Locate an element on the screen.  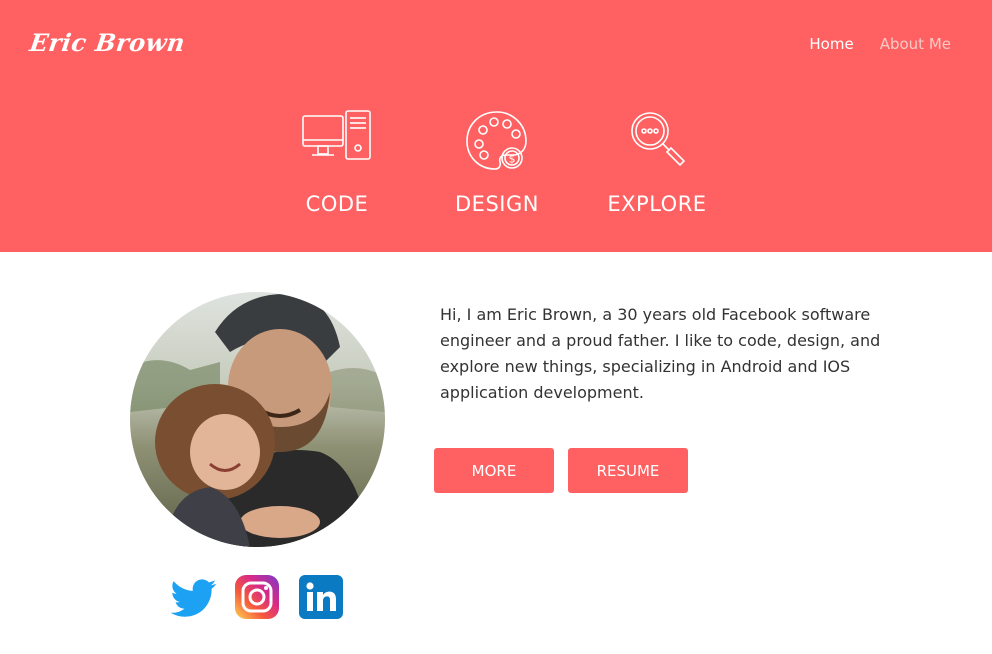
feature-explore: EXPLORE is located at coordinates (657, 163).